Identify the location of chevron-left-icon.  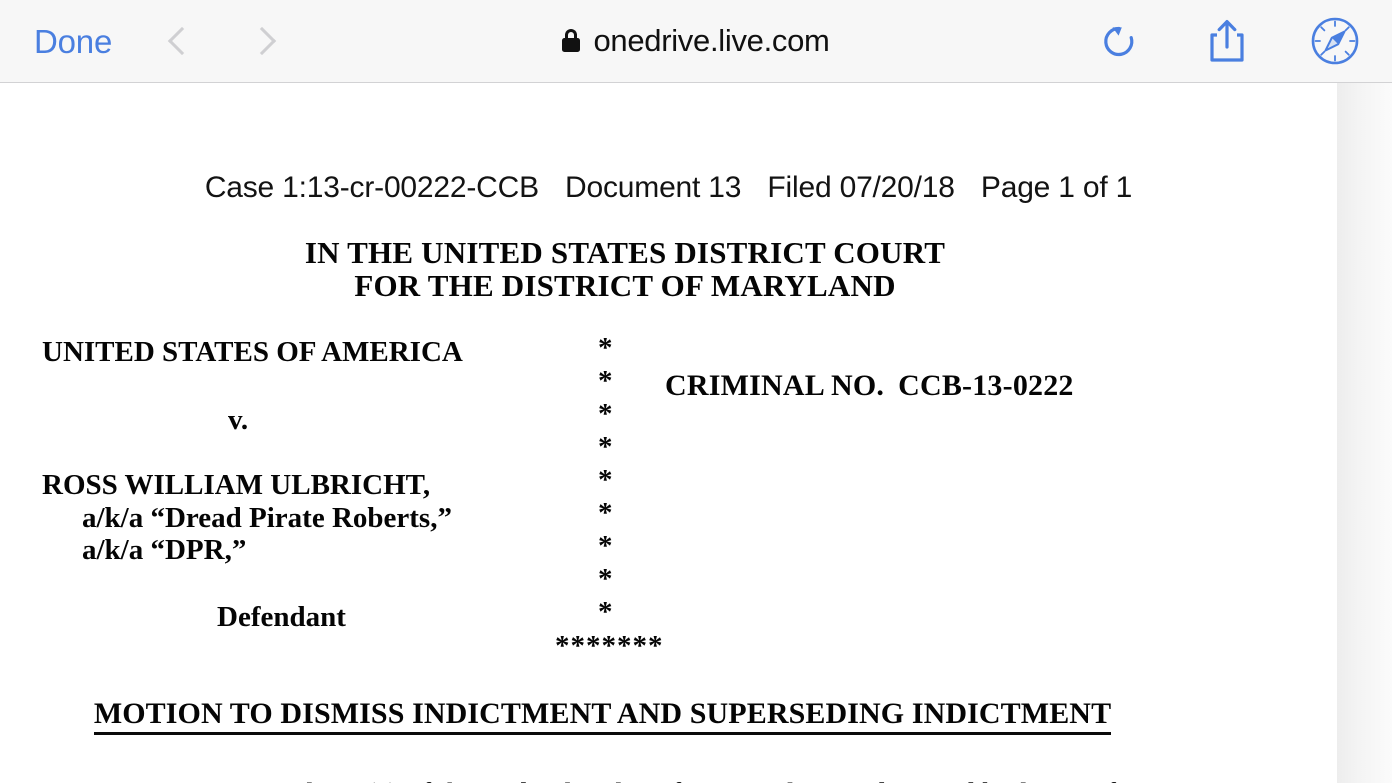
(179, 41).